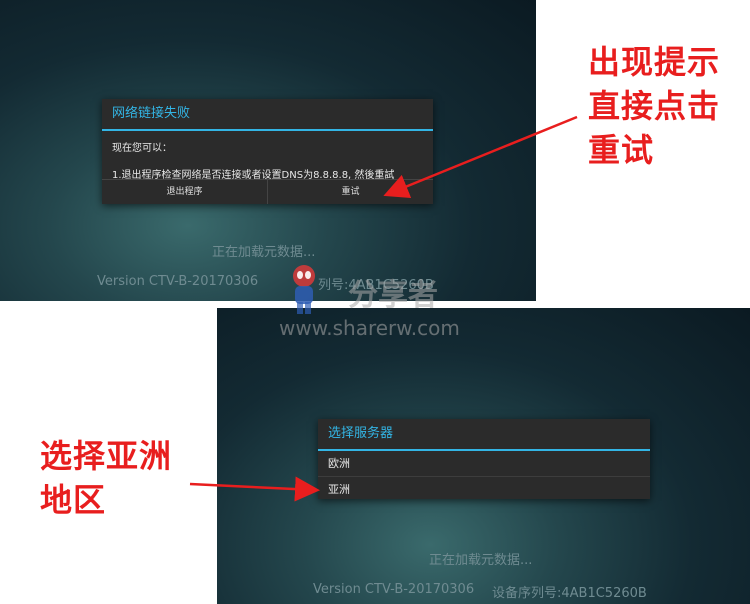 The image size is (750, 604). Describe the element at coordinates (369, 328) in the screenshot. I see `watermark-url: www.sharerw.com` at that location.